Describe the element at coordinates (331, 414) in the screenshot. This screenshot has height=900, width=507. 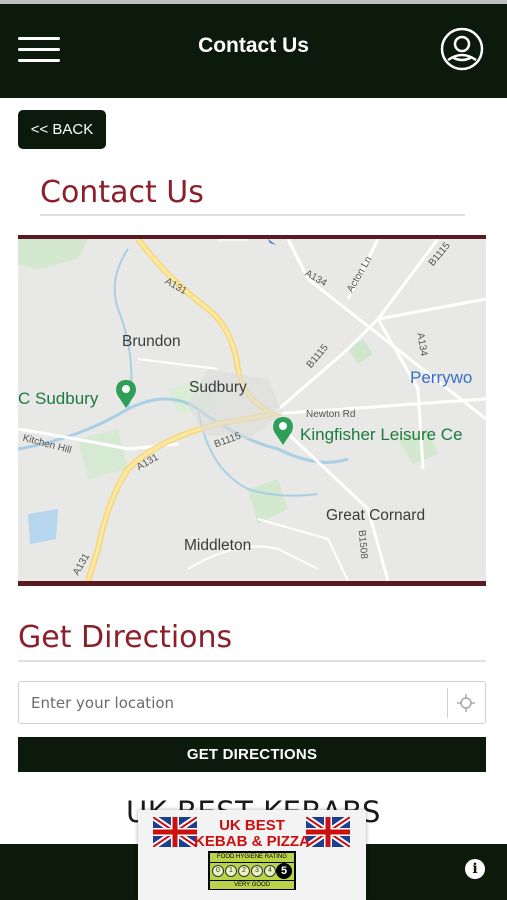
I see `road-label-newton-rd: Newton Rd` at that location.